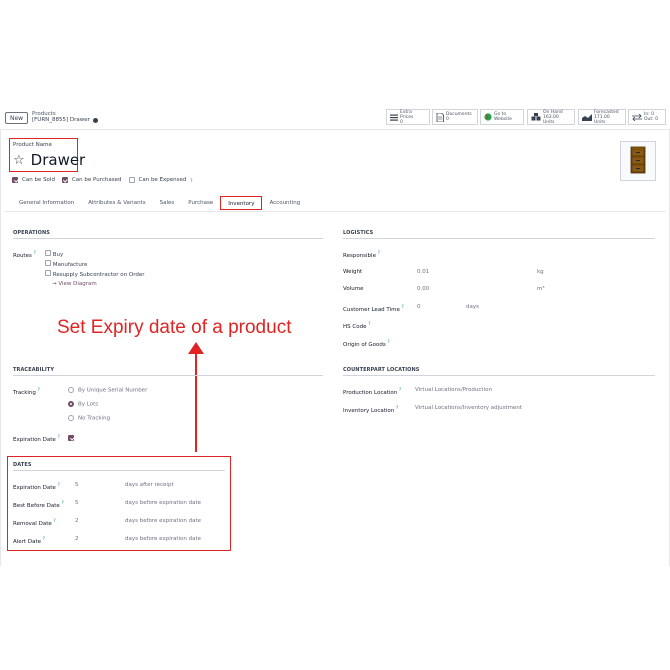 The width and height of the screenshot is (670, 670). What do you see at coordinates (168, 234) in the screenshot?
I see `operations-section-title: OPERATIONS` at bounding box center [168, 234].